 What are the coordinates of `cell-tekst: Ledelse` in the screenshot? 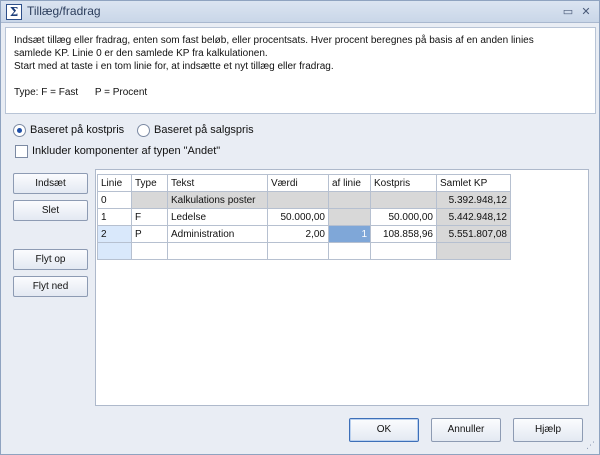 It's located at (217, 217).